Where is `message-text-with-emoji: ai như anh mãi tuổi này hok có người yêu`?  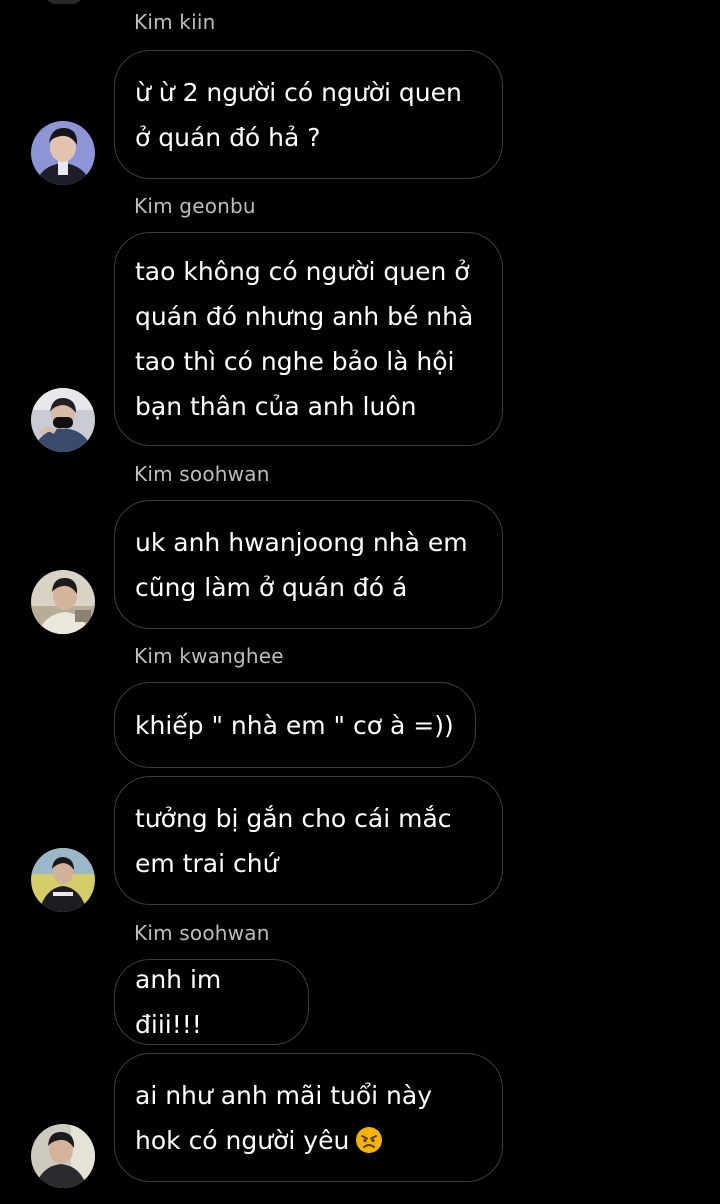 message-text-with-emoji: ai như anh mãi tuổi này hok có người yêu is located at coordinates (283, 1118).